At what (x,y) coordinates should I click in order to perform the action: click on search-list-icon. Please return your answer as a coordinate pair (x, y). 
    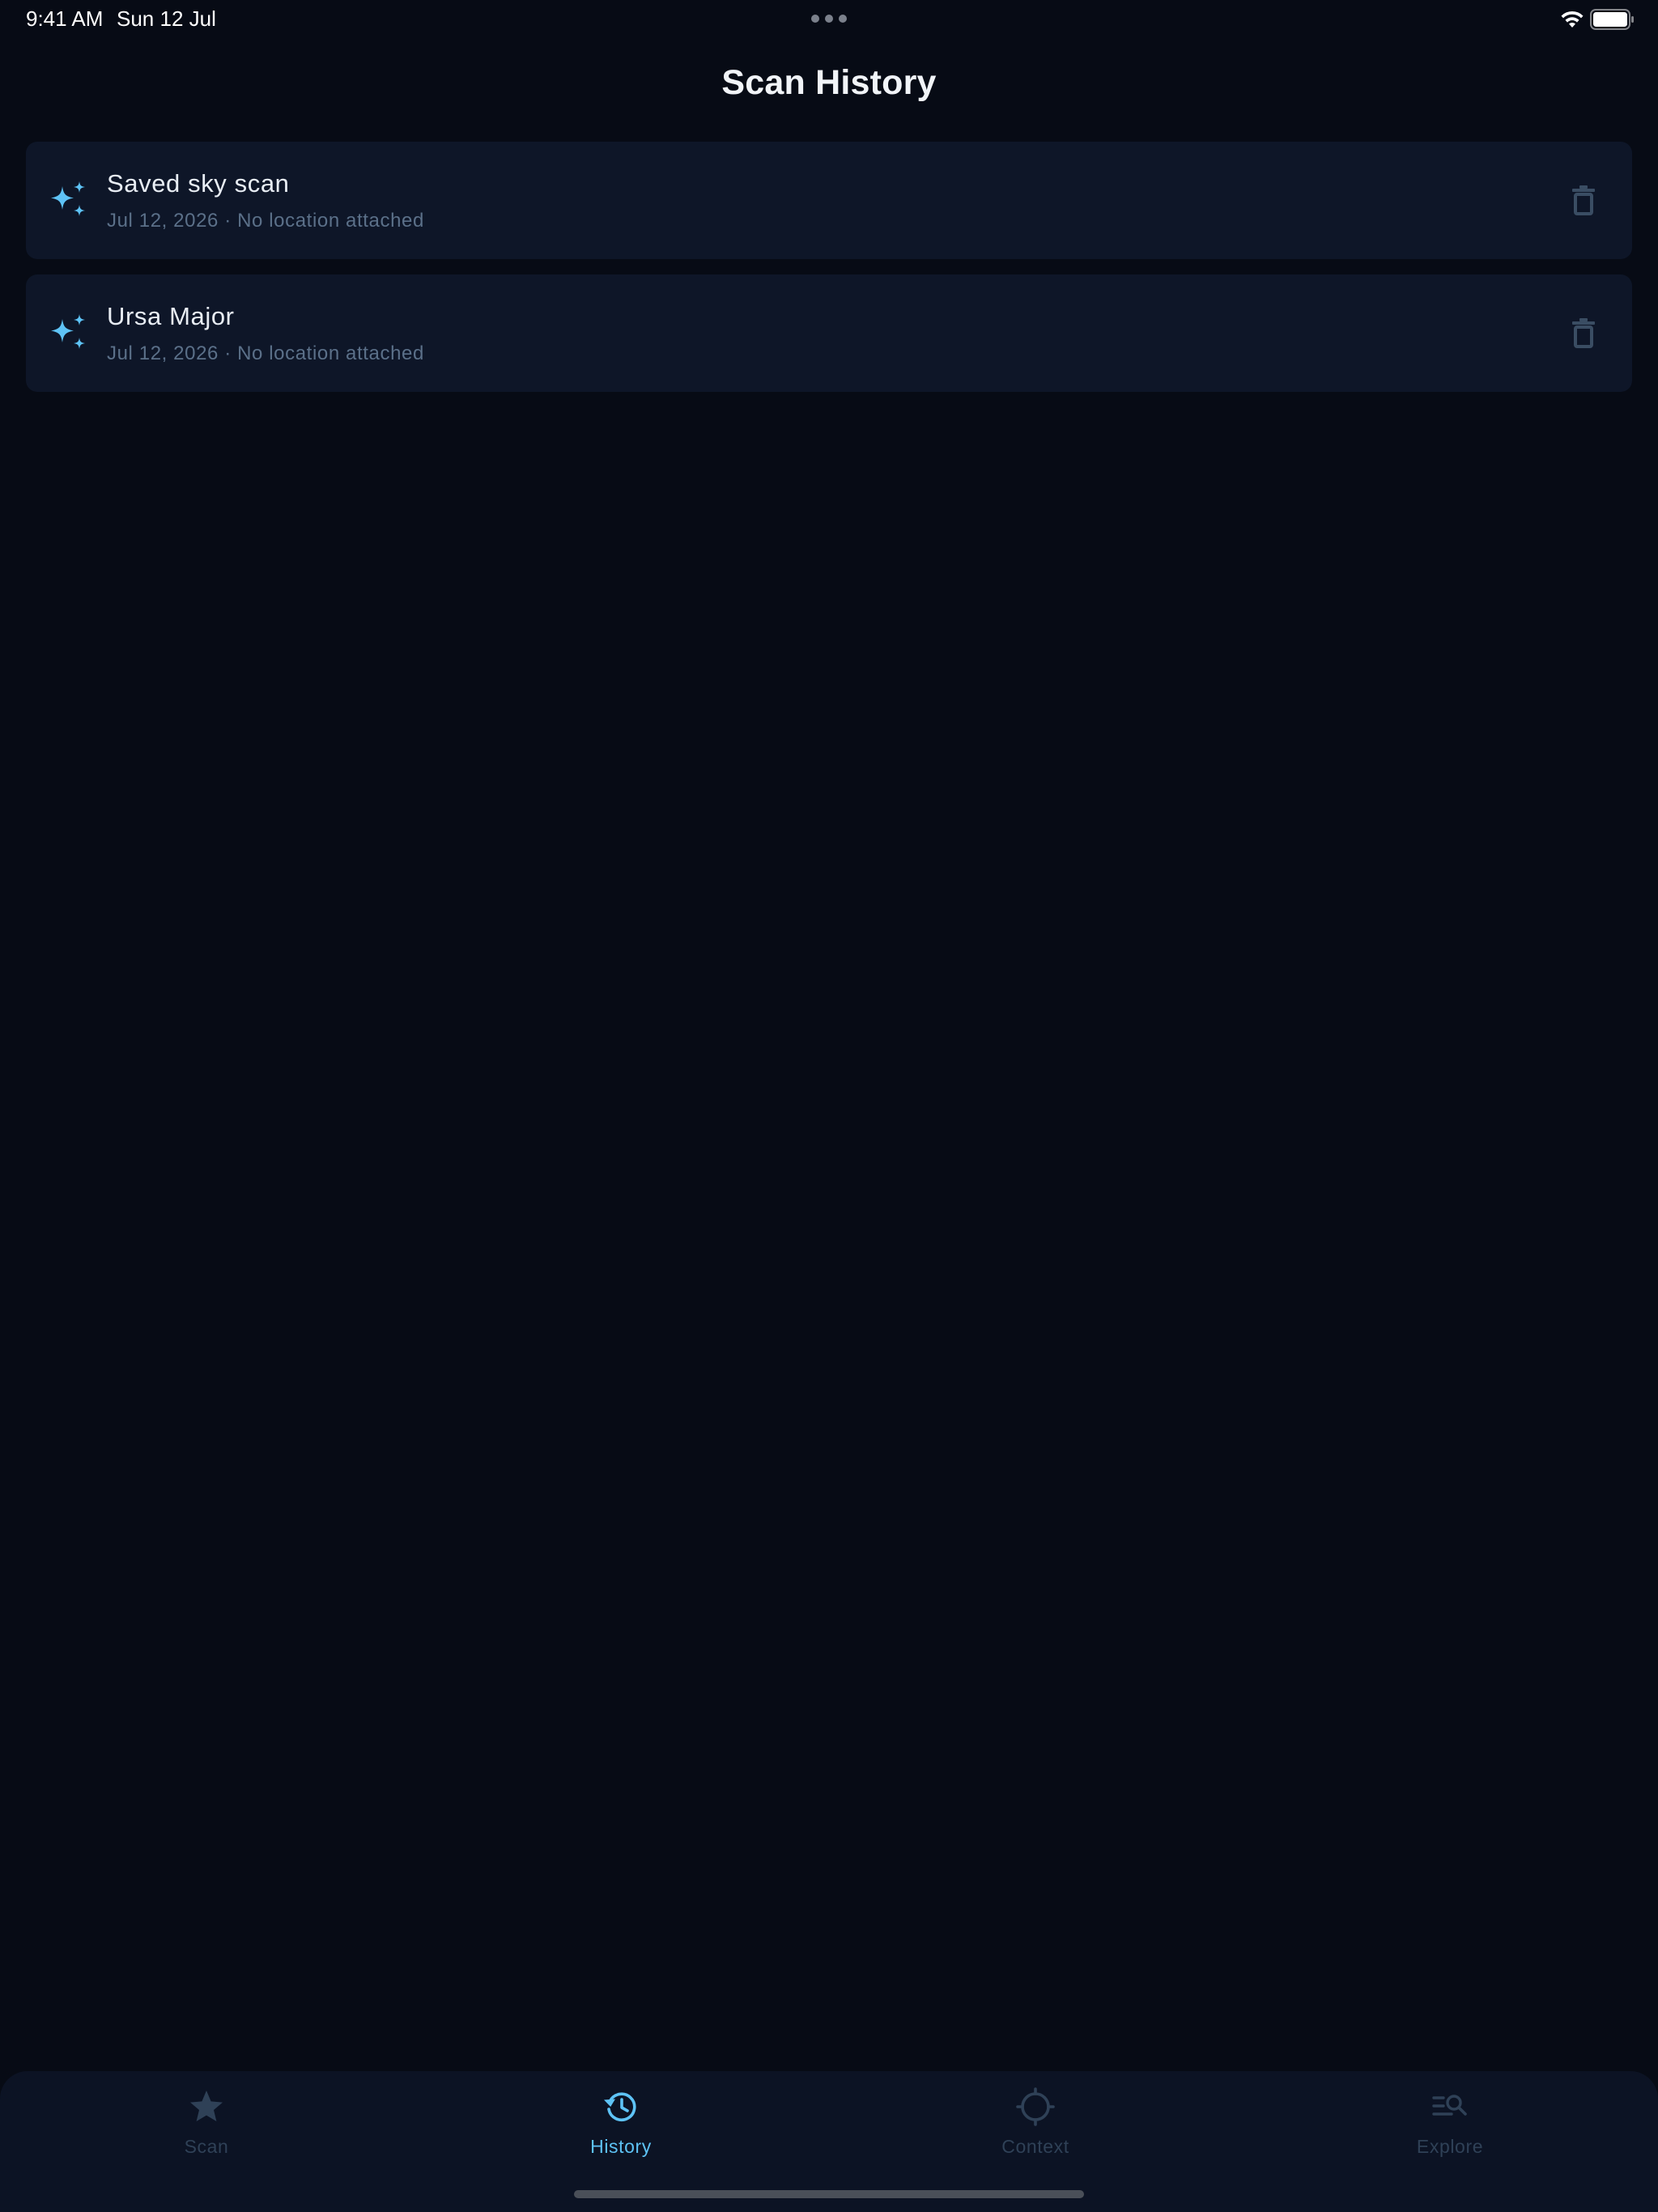
    Looking at the image, I should click on (1449, 2105).